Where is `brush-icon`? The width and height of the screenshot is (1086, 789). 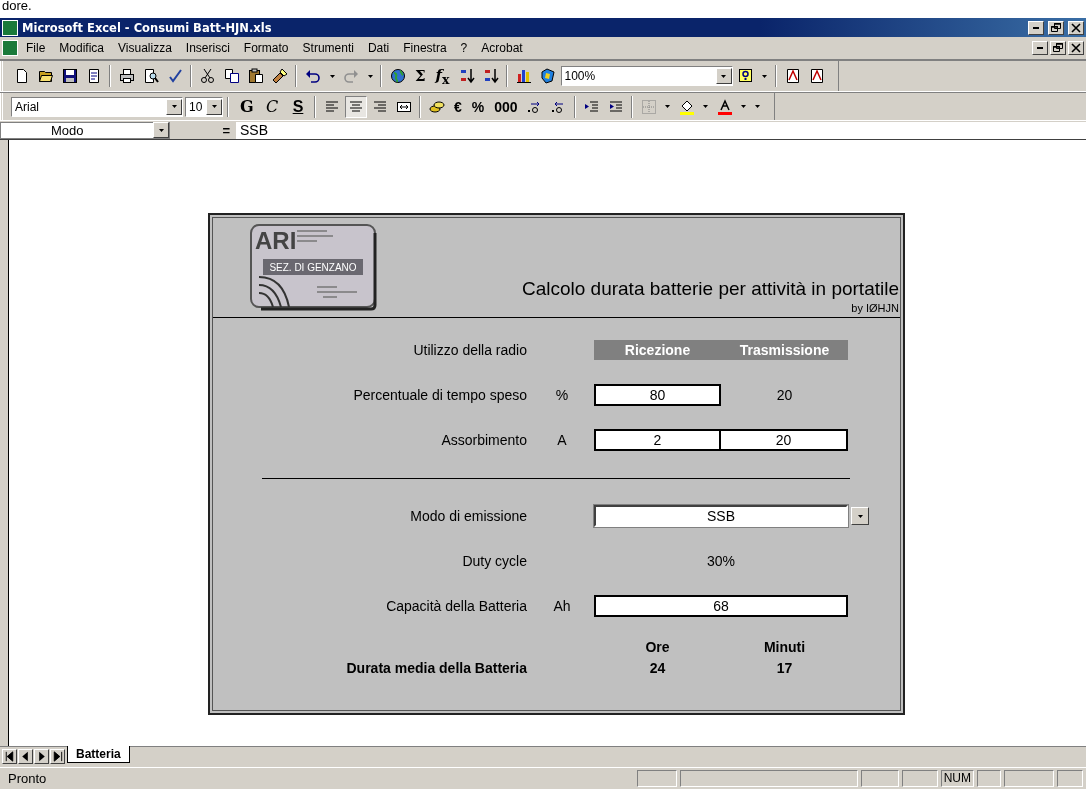 brush-icon is located at coordinates (280, 76).